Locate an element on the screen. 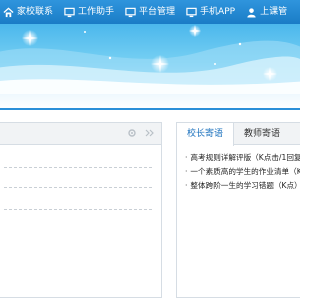 This screenshot has height=300, width=320. list-item: 整体跨阶一生的学习错题（K点）（点 is located at coordinates (242, 186).